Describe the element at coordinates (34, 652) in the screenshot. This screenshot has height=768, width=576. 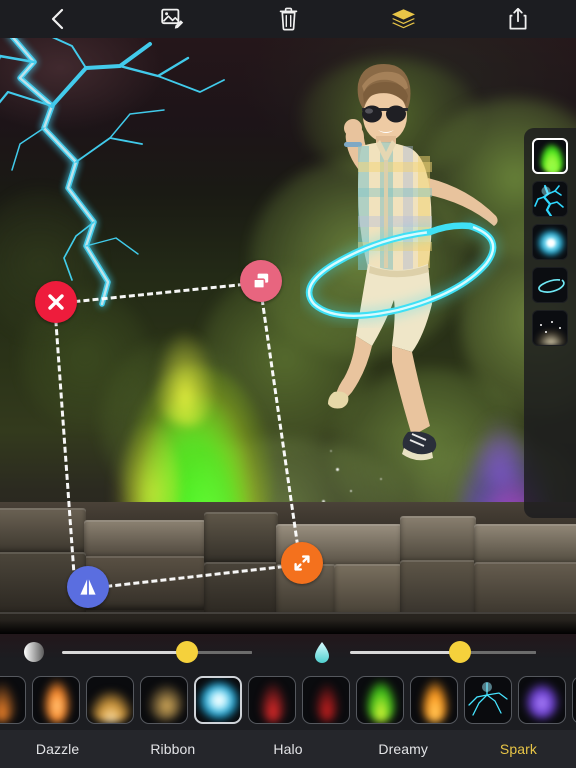
I see `gradient-circle-icon` at that location.